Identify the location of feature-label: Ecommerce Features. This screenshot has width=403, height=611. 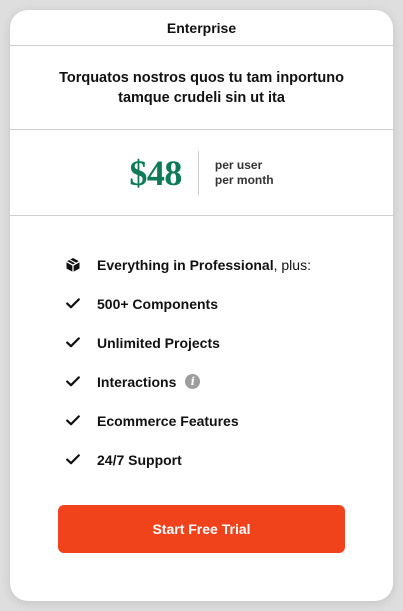
(168, 420).